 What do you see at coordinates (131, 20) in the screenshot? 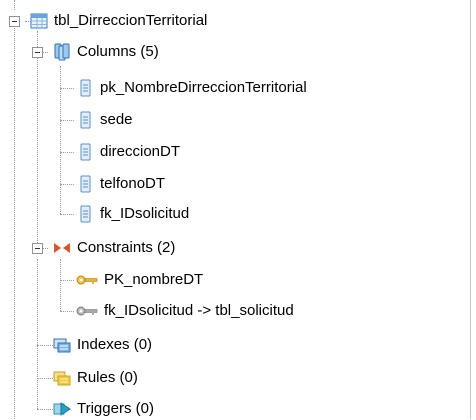
I see `table-name: tbl_DirreccionTerritorial` at bounding box center [131, 20].